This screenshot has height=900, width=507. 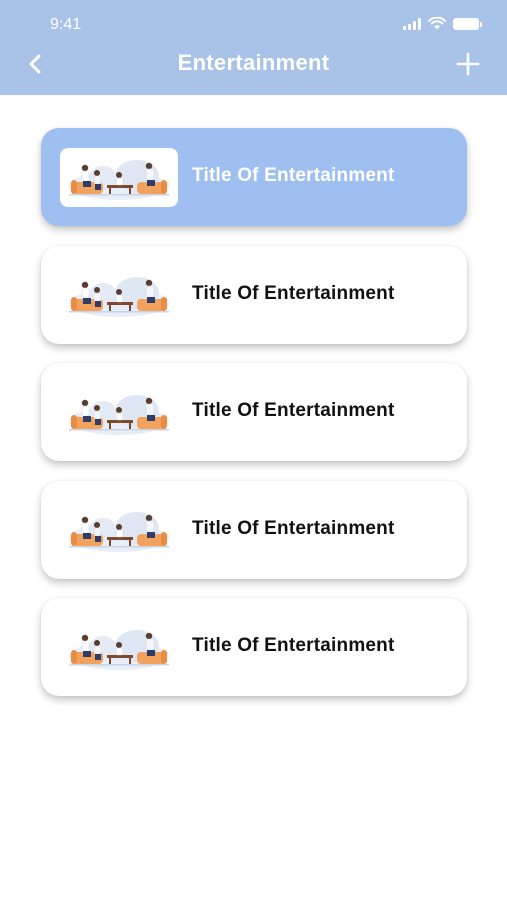 What do you see at coordinates (412, 23) in the screenshot?
I see `signal-icon` at bounding box center [412, 23].